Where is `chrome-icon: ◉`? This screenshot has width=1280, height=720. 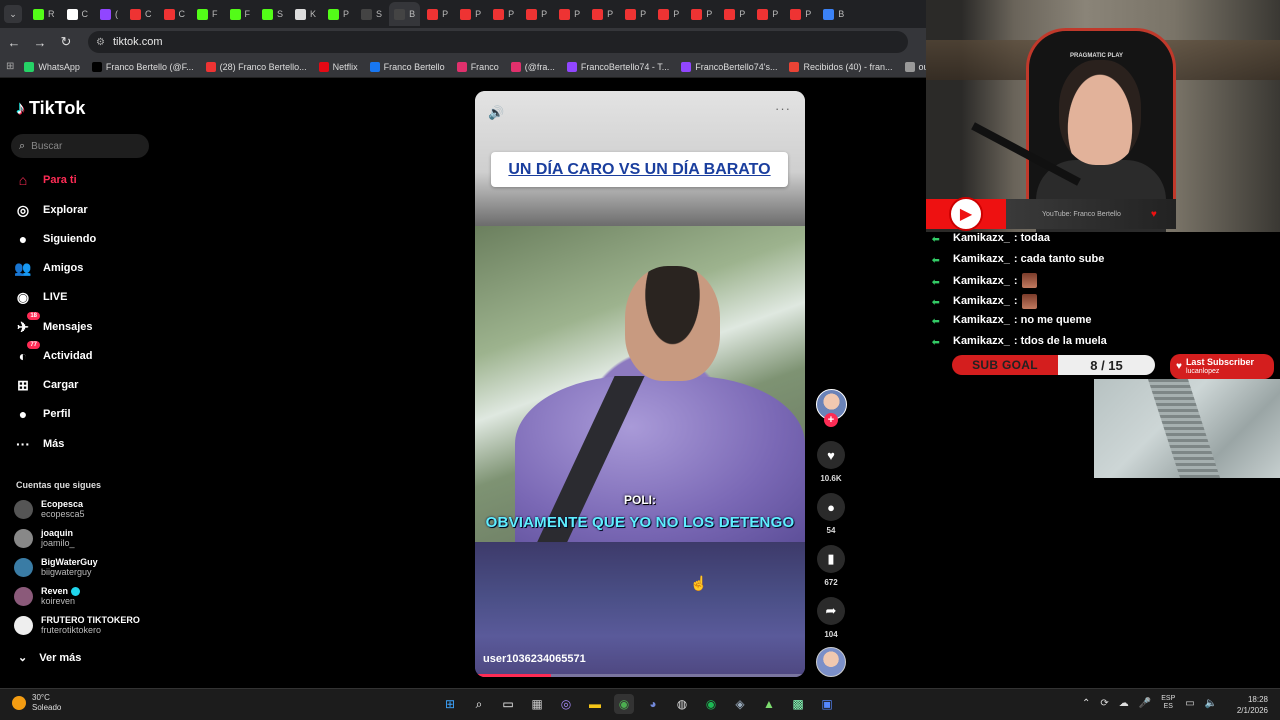
chrome-icon: ◉ is located at coordinates (624, 704).